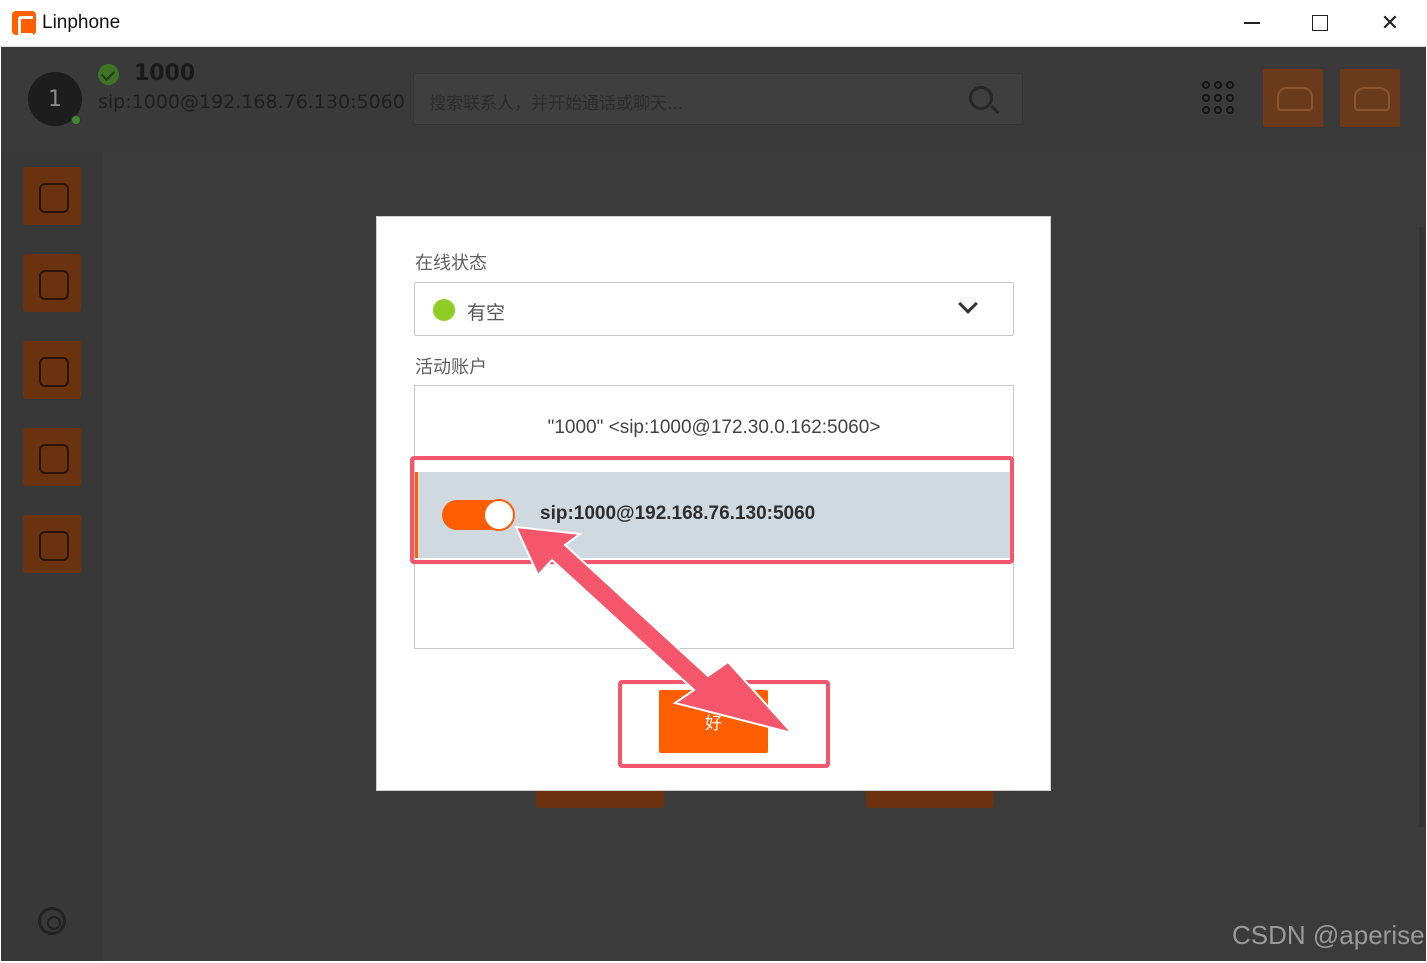  Describe the element at coordinates (478, 515) in the screenshot. I see `account-toggle` at that location.